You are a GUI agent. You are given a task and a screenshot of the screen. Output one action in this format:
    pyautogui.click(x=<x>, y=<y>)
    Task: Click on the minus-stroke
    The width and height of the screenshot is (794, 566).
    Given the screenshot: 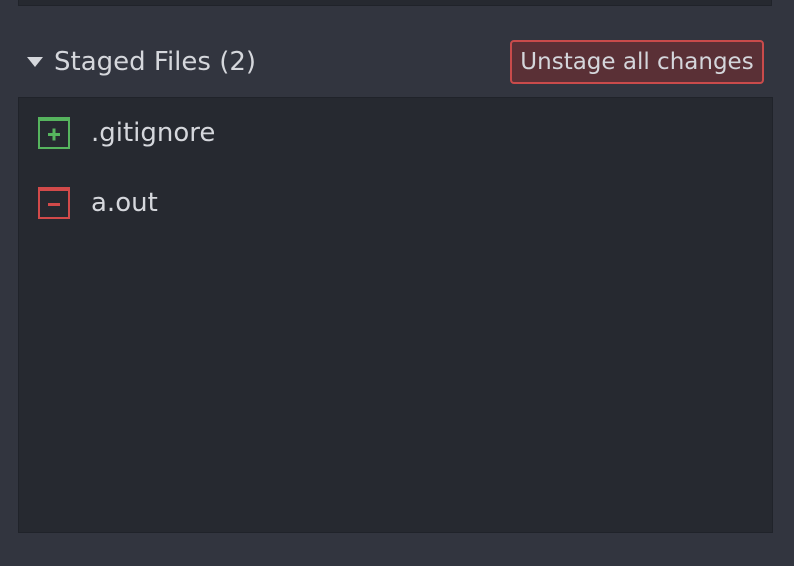 What is the action you would take?
    pyautogui.click(x=54, y=204)
    